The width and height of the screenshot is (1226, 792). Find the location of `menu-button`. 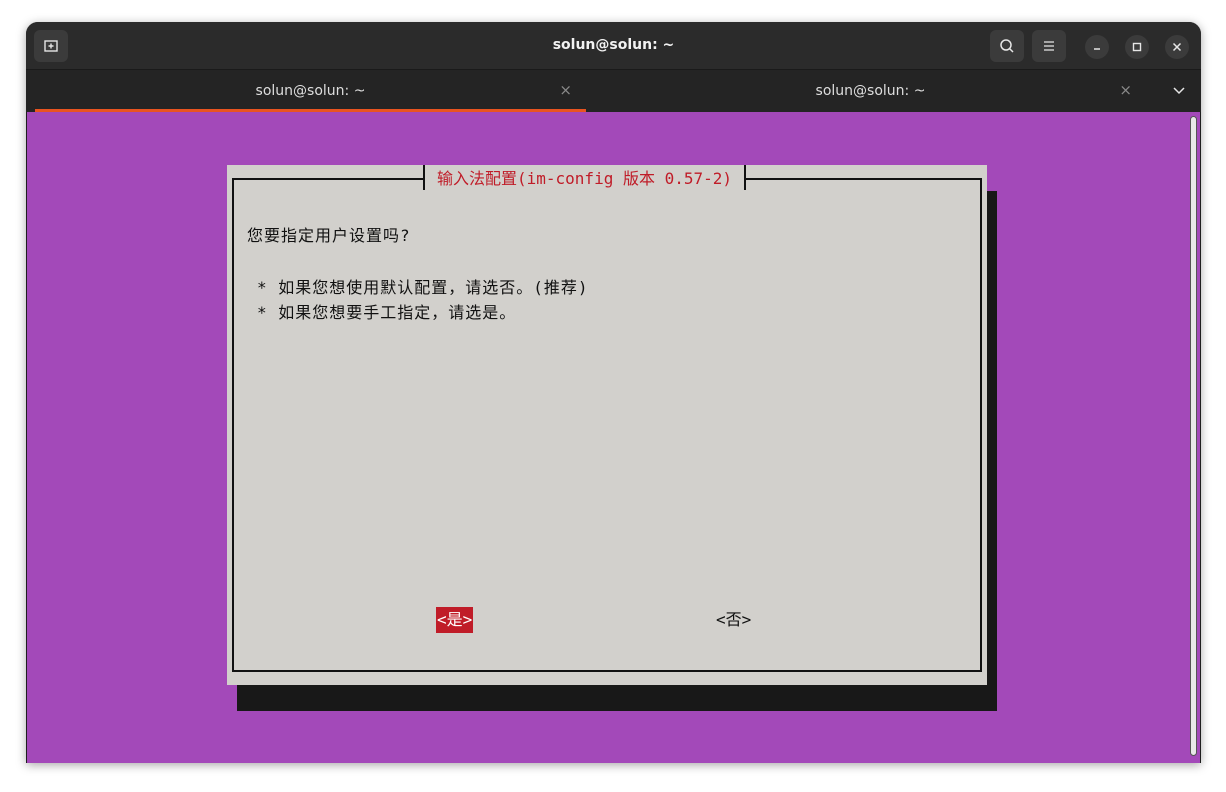

menu-button is located at coordinates (1049, 46).